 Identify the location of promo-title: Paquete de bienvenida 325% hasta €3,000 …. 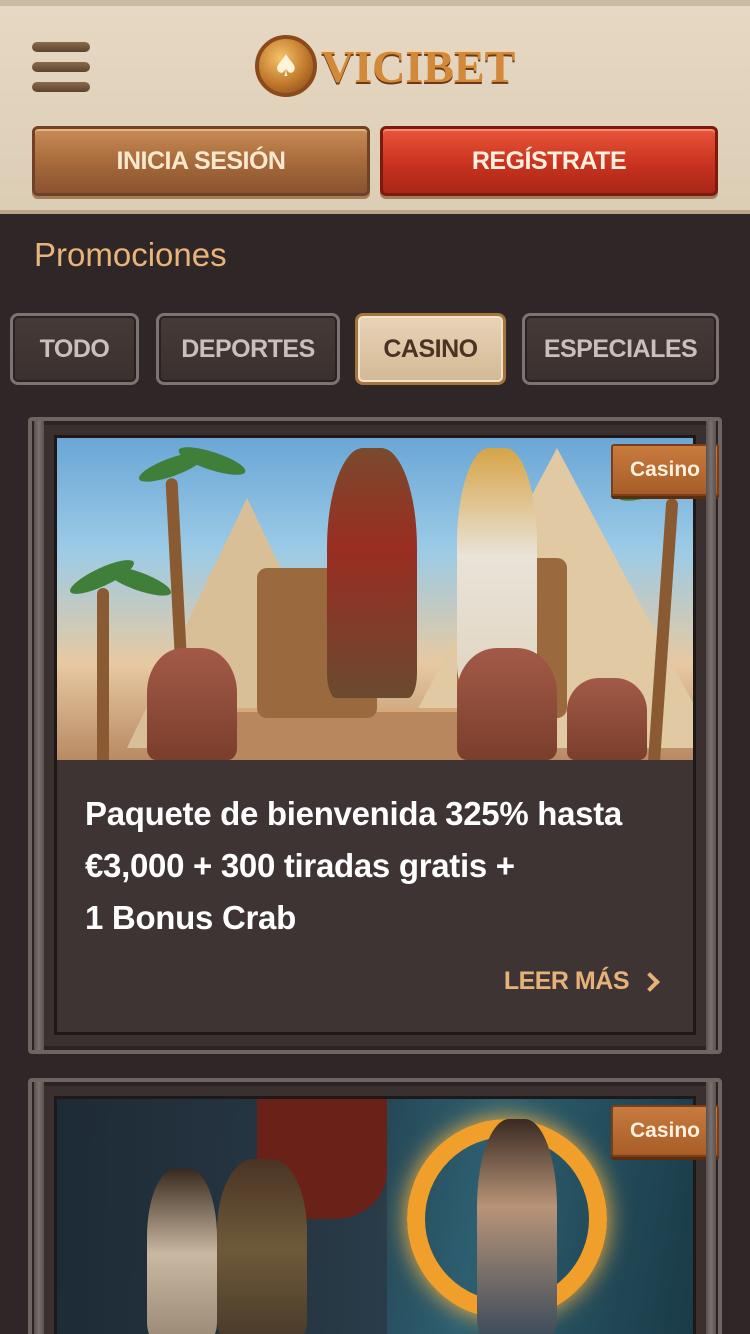
(375, 852).